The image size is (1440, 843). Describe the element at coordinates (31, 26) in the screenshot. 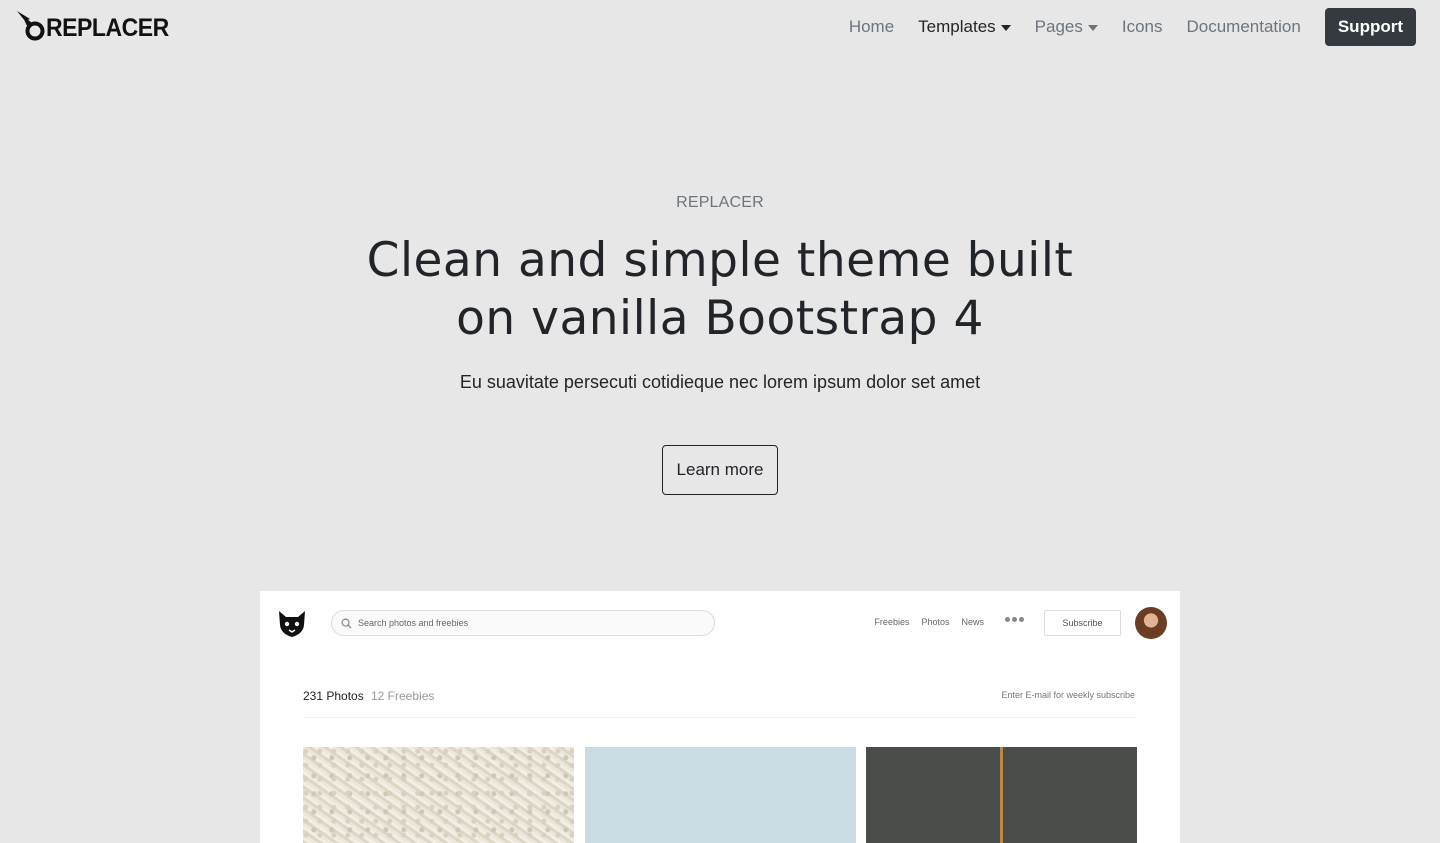

I see `bird-logo-icon` at that location.